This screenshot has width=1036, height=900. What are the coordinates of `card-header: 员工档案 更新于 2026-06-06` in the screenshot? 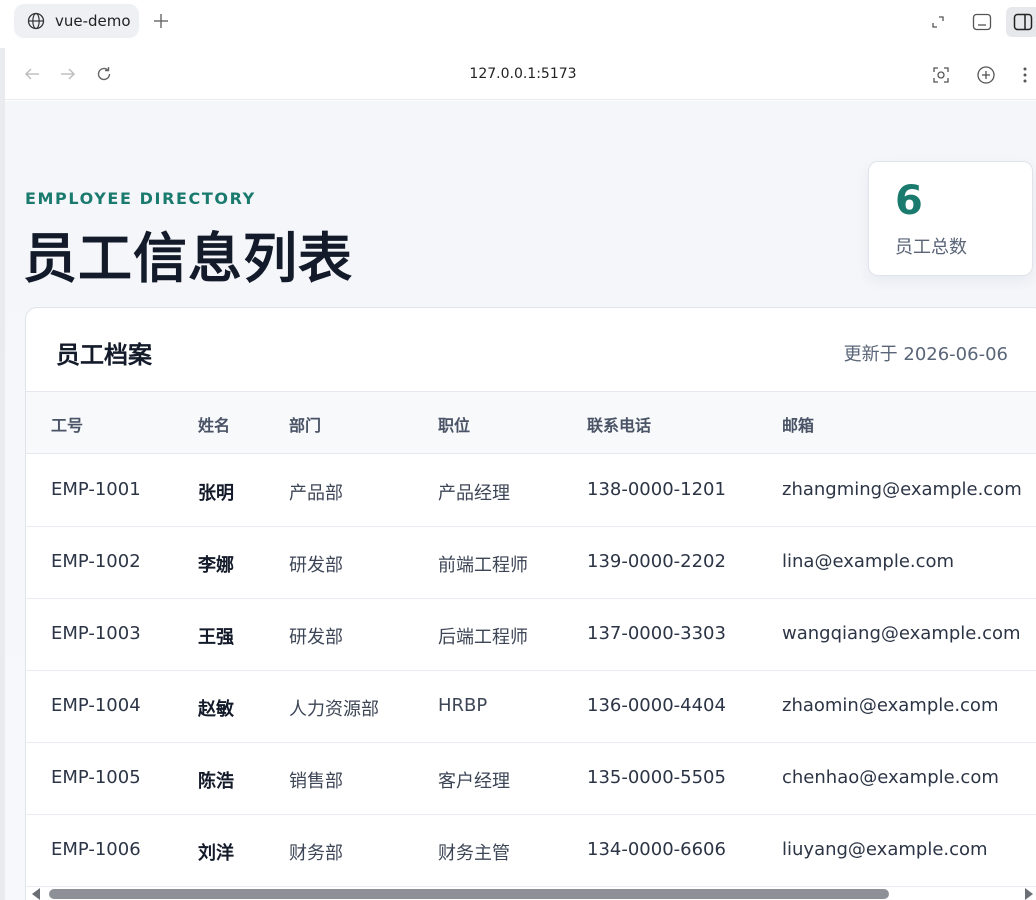 It's located at (531, 350).